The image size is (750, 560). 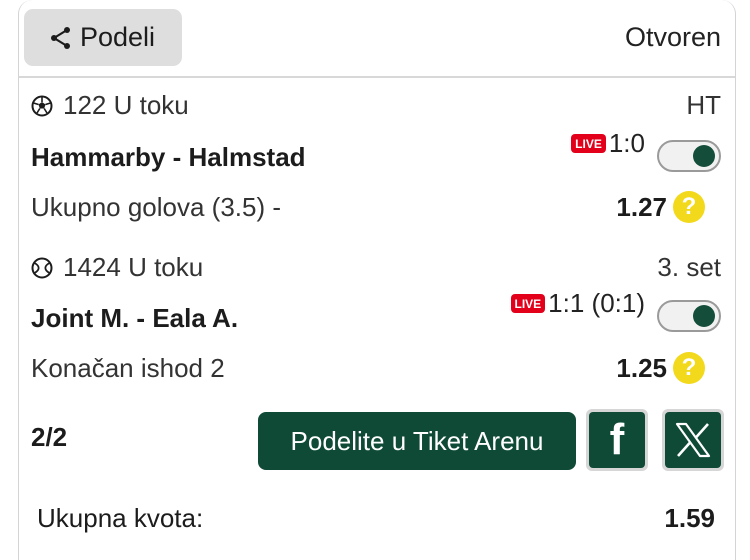 I want to click on market-row: Ukupno golova (3.5) - 1.27 ?, so click(x=376, y=208).